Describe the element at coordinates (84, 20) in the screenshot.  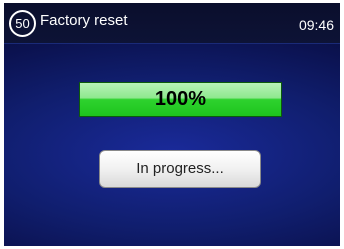
I see `page-title: Factory reset` at that location.